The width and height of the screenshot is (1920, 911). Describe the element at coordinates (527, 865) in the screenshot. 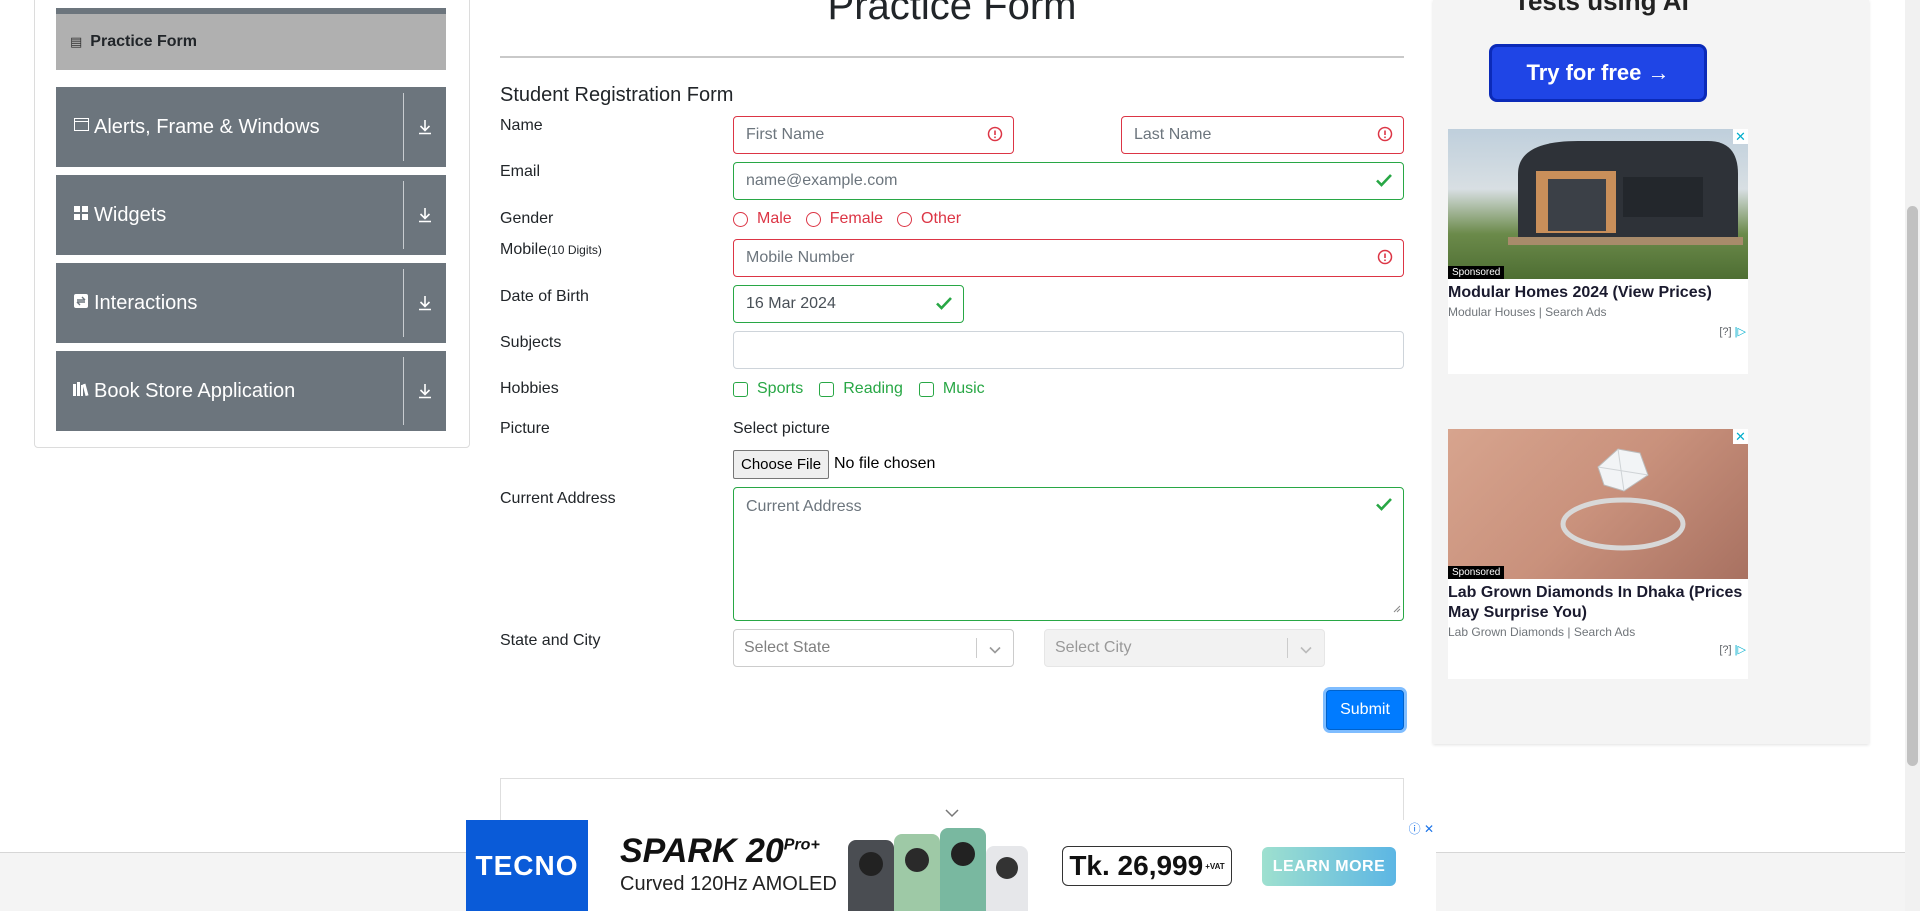

I see `brand-logo: TECNO` at that location.